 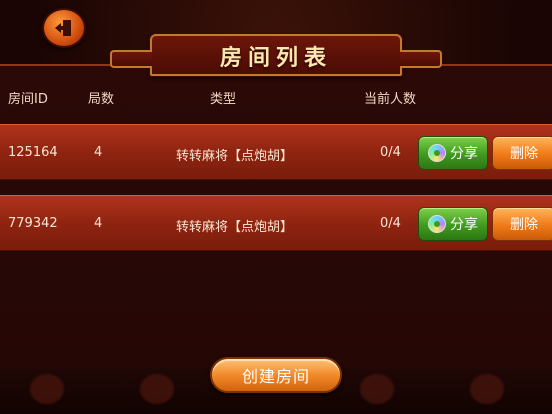 I want to click on back-button, so click(x=64, y=28).